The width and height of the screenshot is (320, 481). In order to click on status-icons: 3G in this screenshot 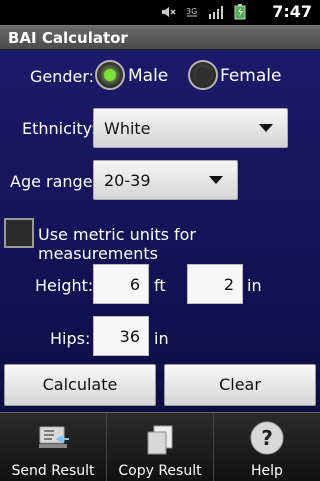, I will do `click(204, 12)`.